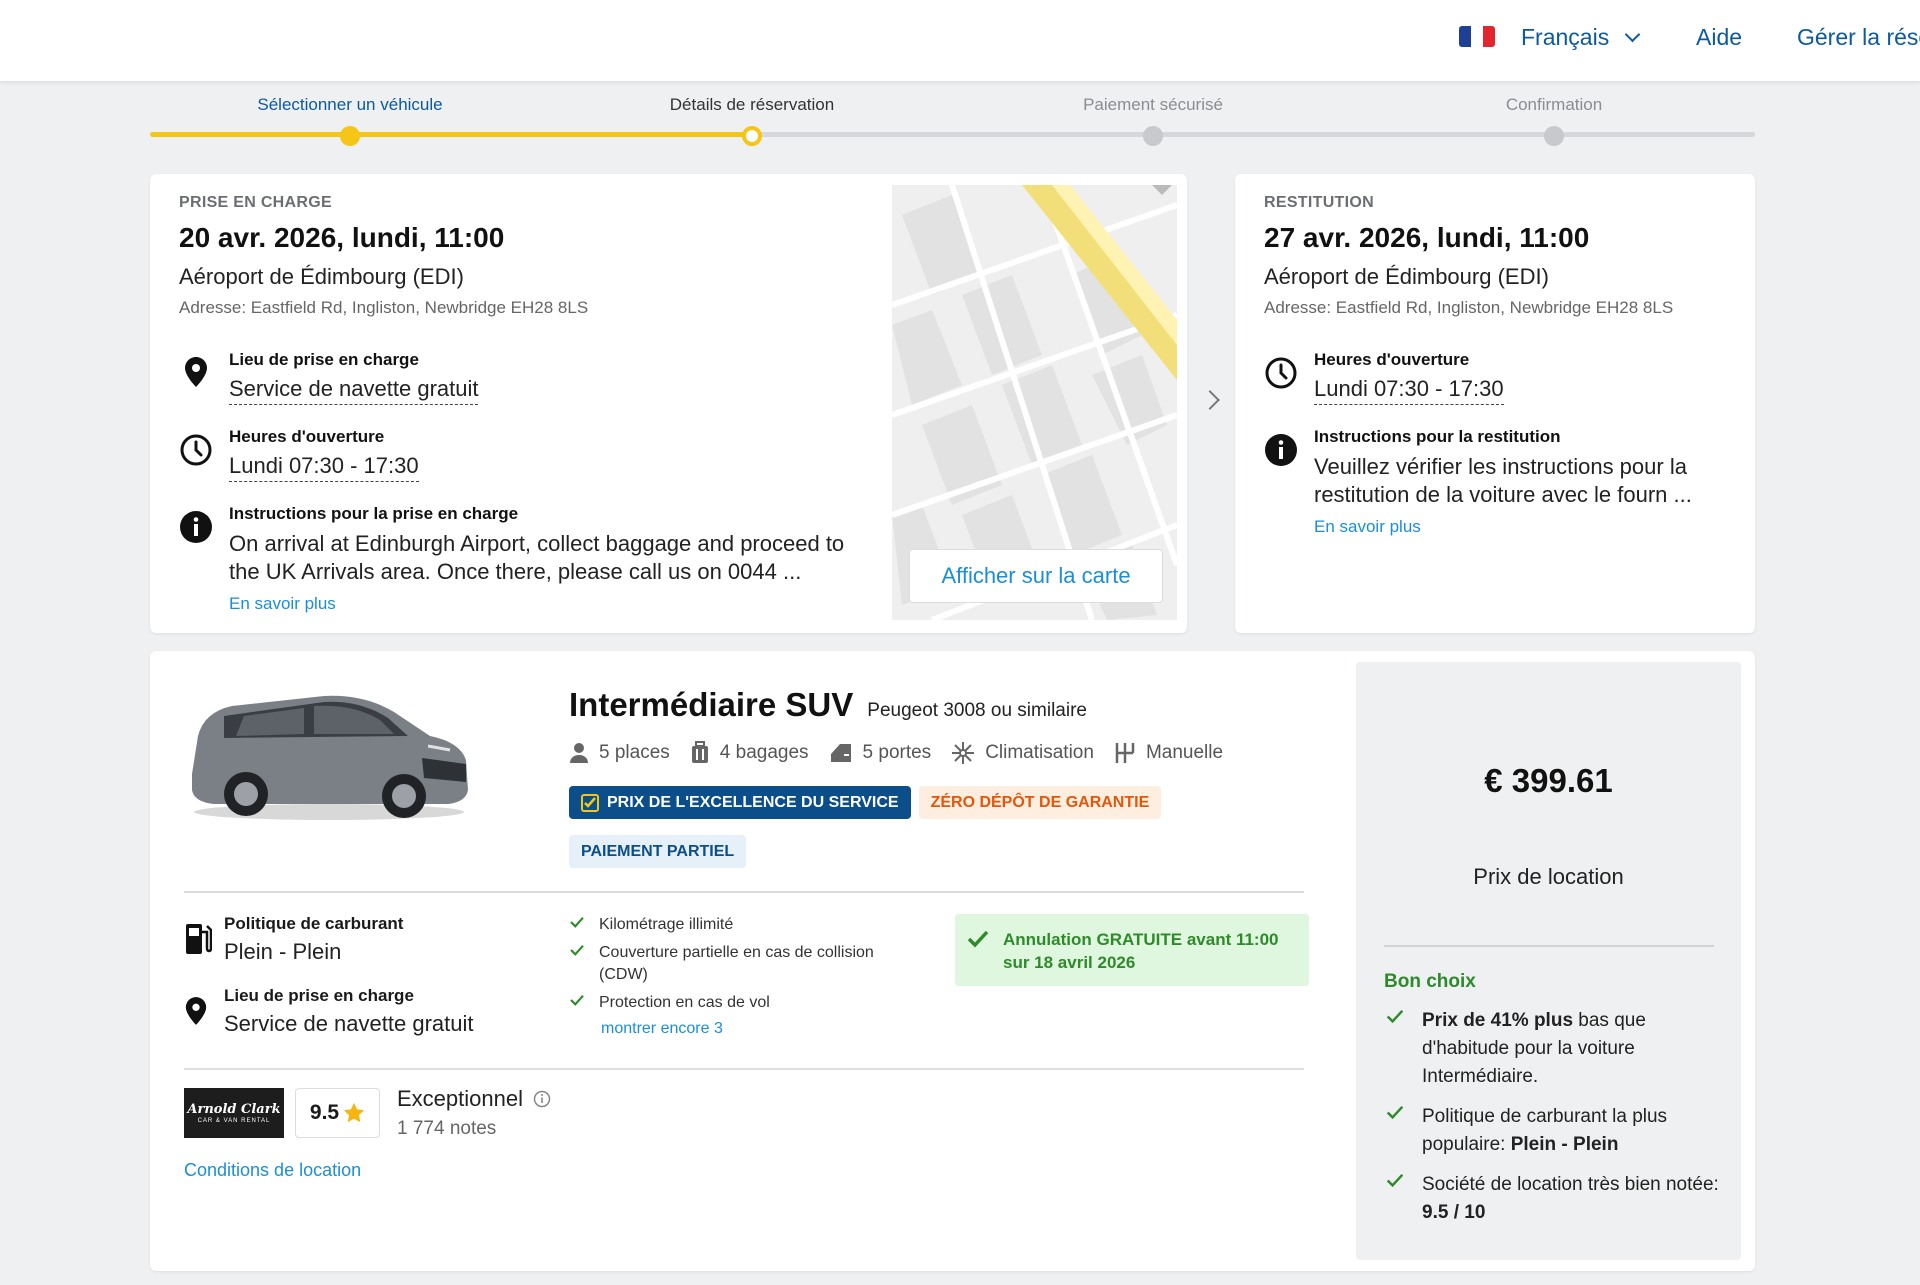  I want to click on step-select-vehicle: Sélectionner un véhicule, so click(350, 120).